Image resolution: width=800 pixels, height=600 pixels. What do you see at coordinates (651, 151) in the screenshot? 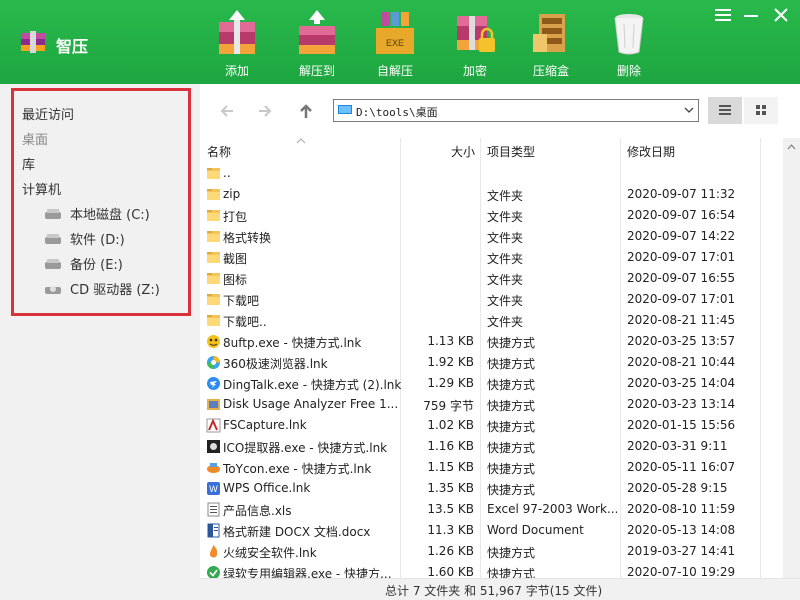
I see `column-header-date: 修改日期` at bounding box center [651, 151].